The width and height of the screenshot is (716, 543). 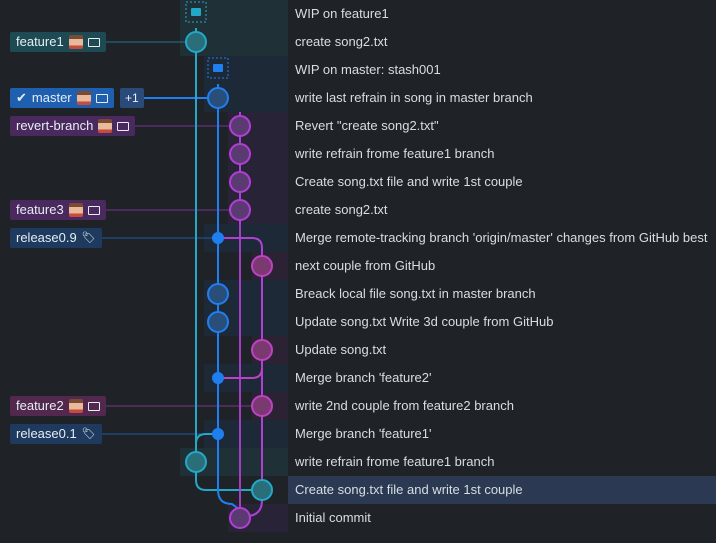 What do you see at coordinates (55, 125) in the screenshot?
I see `branch-name: revert-branch` at bounding box center [55, 125].